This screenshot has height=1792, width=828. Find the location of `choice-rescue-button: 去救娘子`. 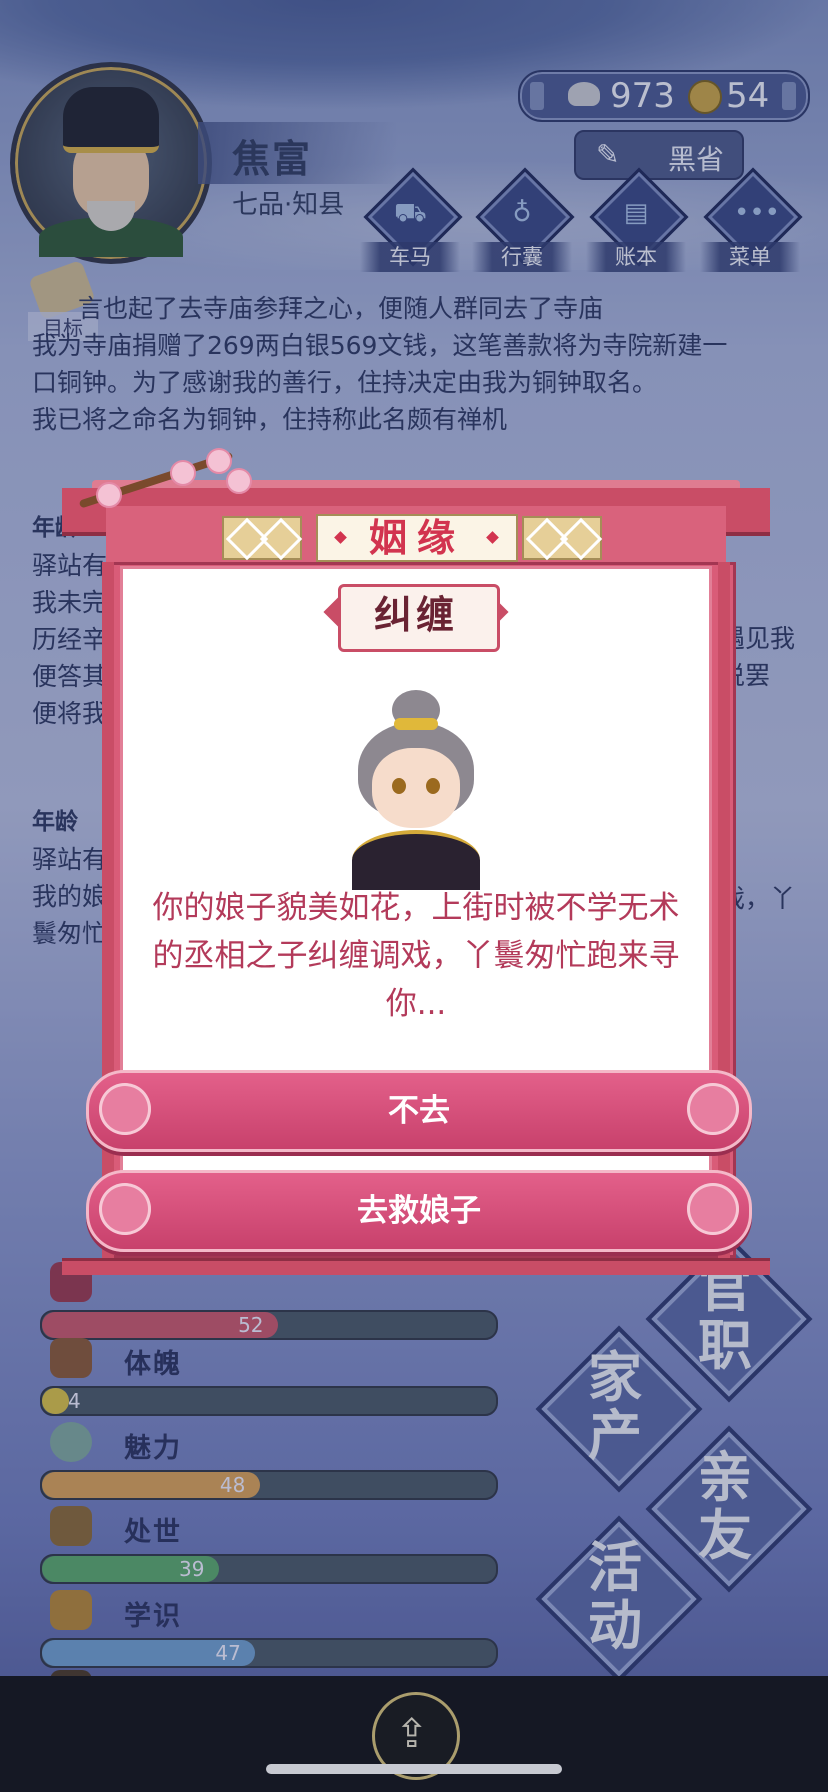

choice-rescue-button: 去救娘子 is located at coordinates (419, 1211).